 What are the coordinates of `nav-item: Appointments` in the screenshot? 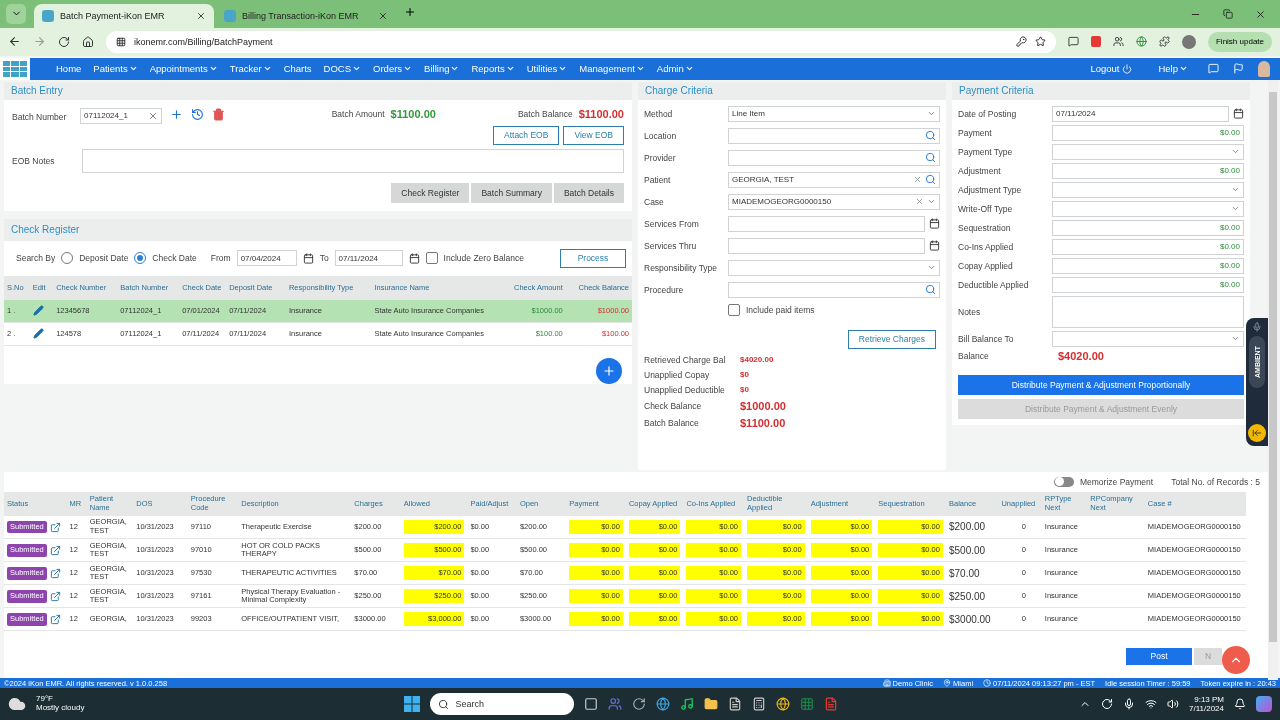 It's located at (183, 69).